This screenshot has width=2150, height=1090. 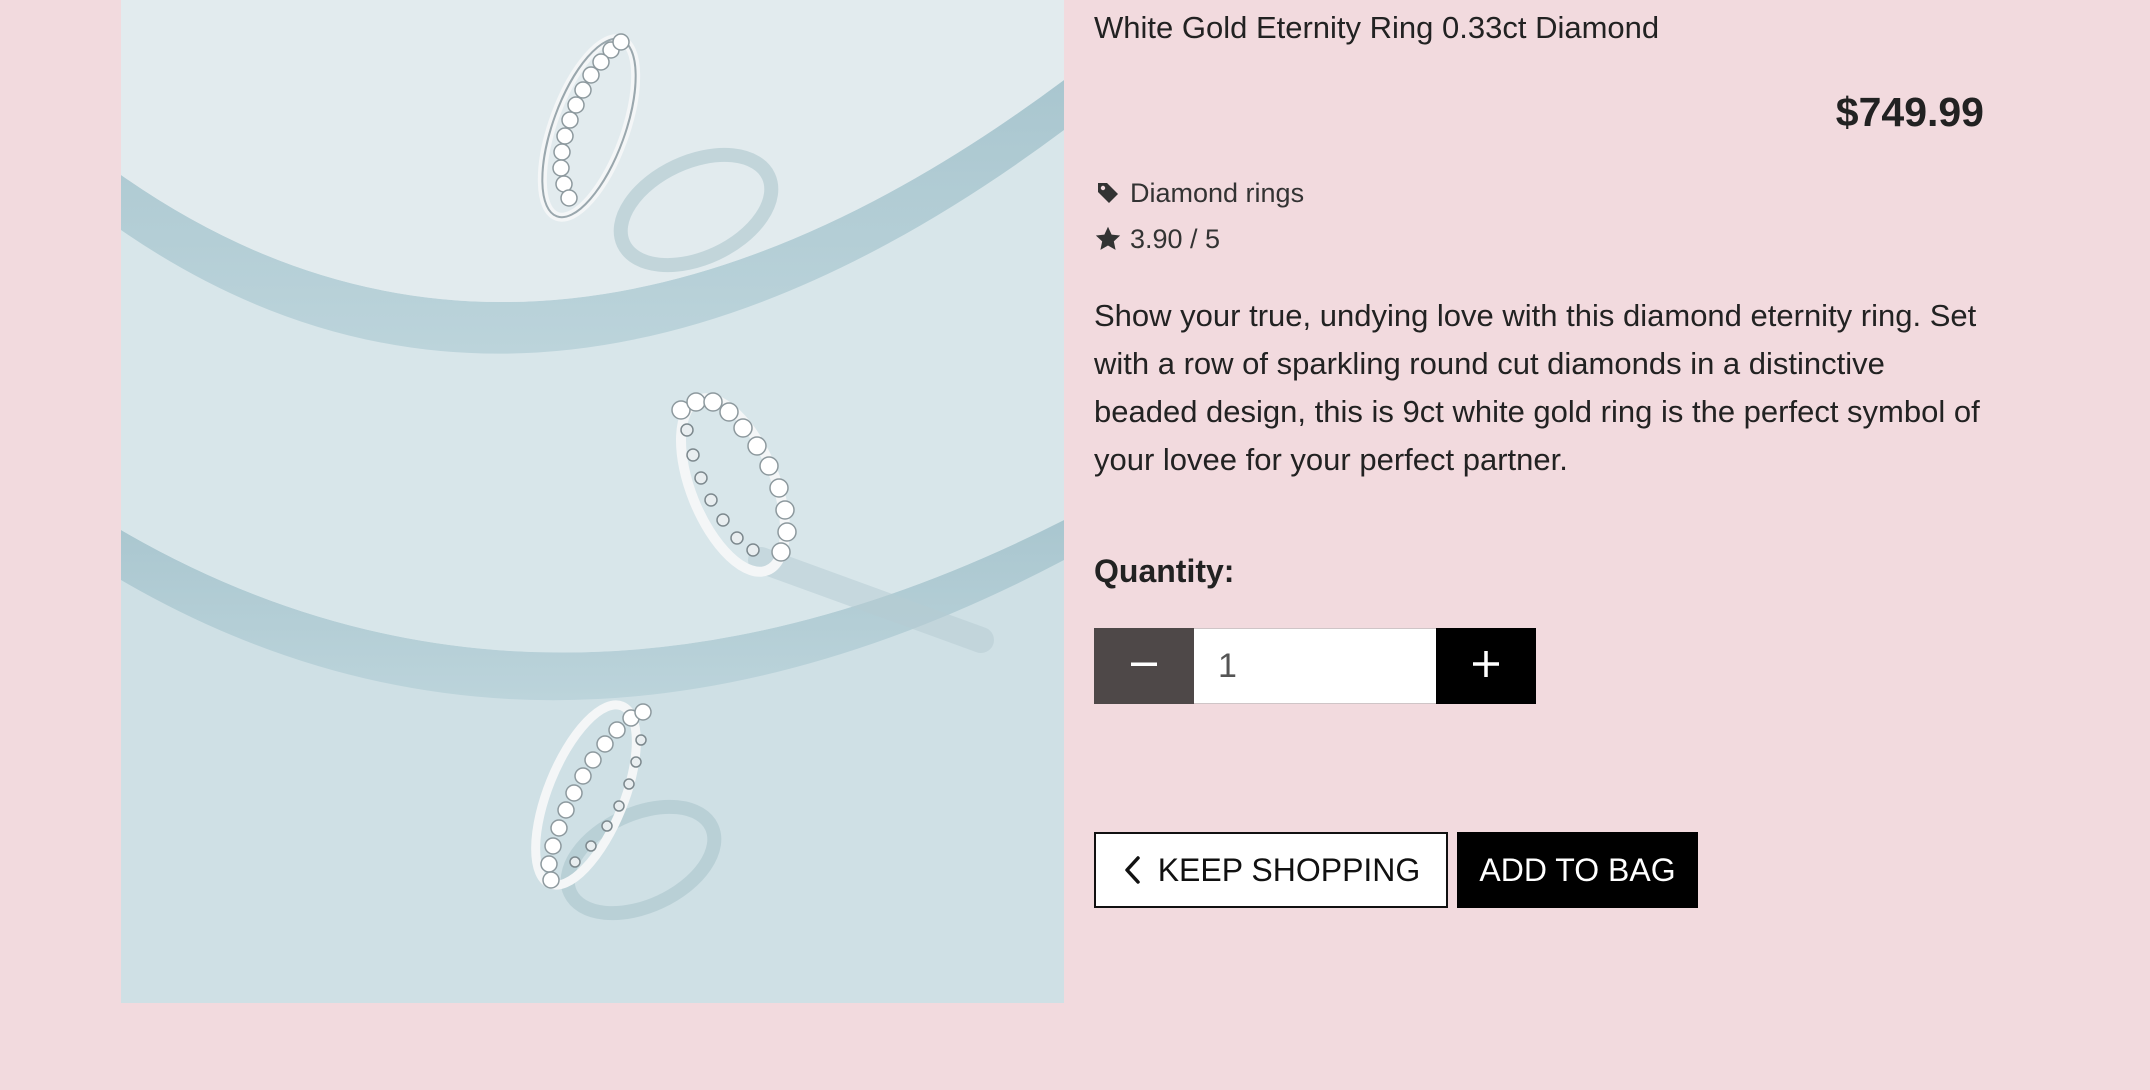 What do you see at coordinates (1377, 27) in the screenshot?
I see `product-title: White Gold Eternity Ring 0.33ct Diamond` at bounding box center [1377, 27].